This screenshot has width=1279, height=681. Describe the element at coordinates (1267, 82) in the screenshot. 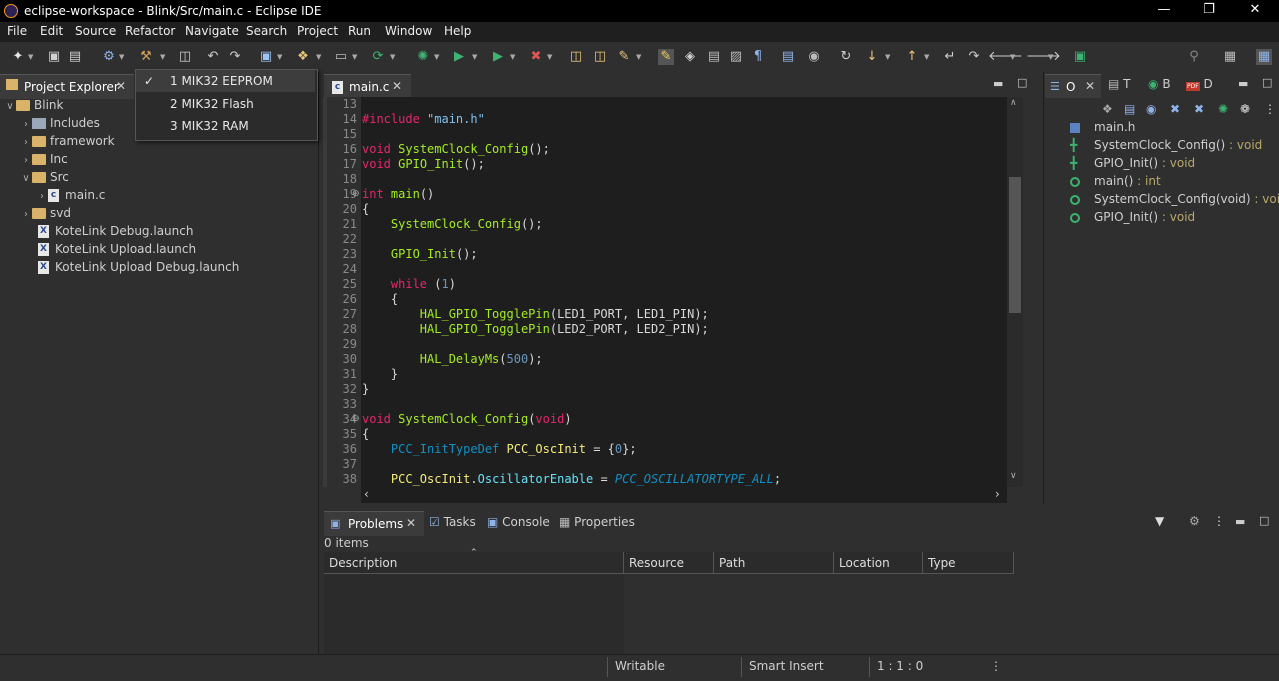

I see `maximize-panel-icon: □` at that location.